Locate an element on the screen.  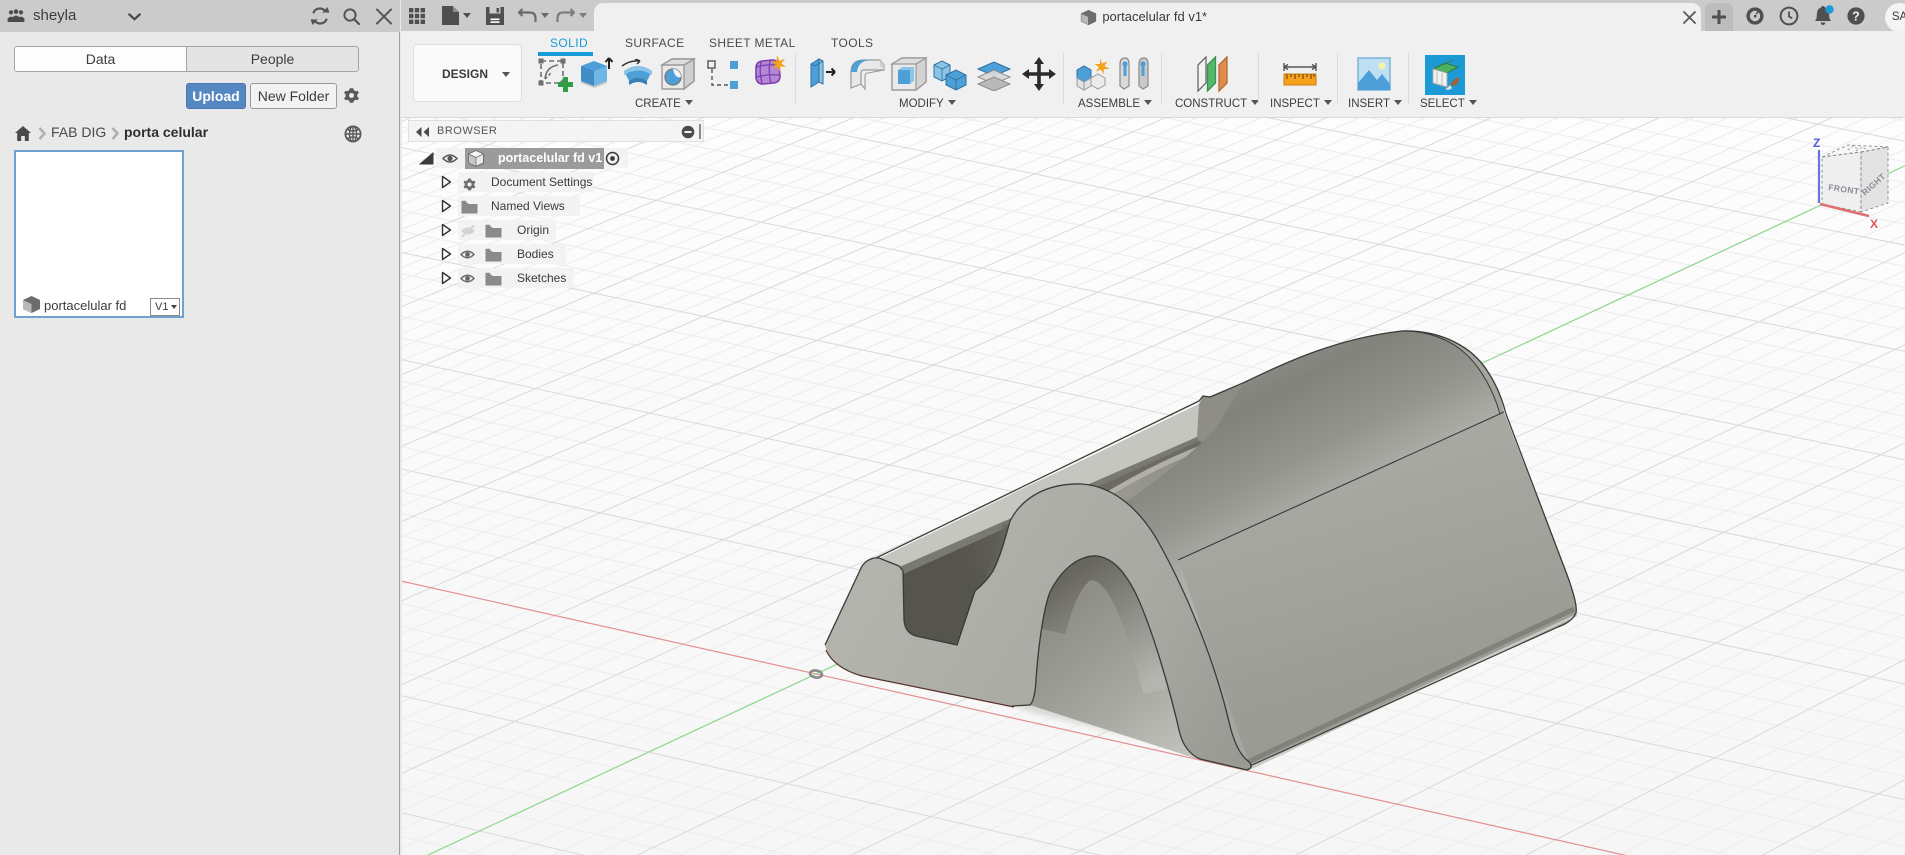
svg-text: X is located at coordinates (1874, 224).